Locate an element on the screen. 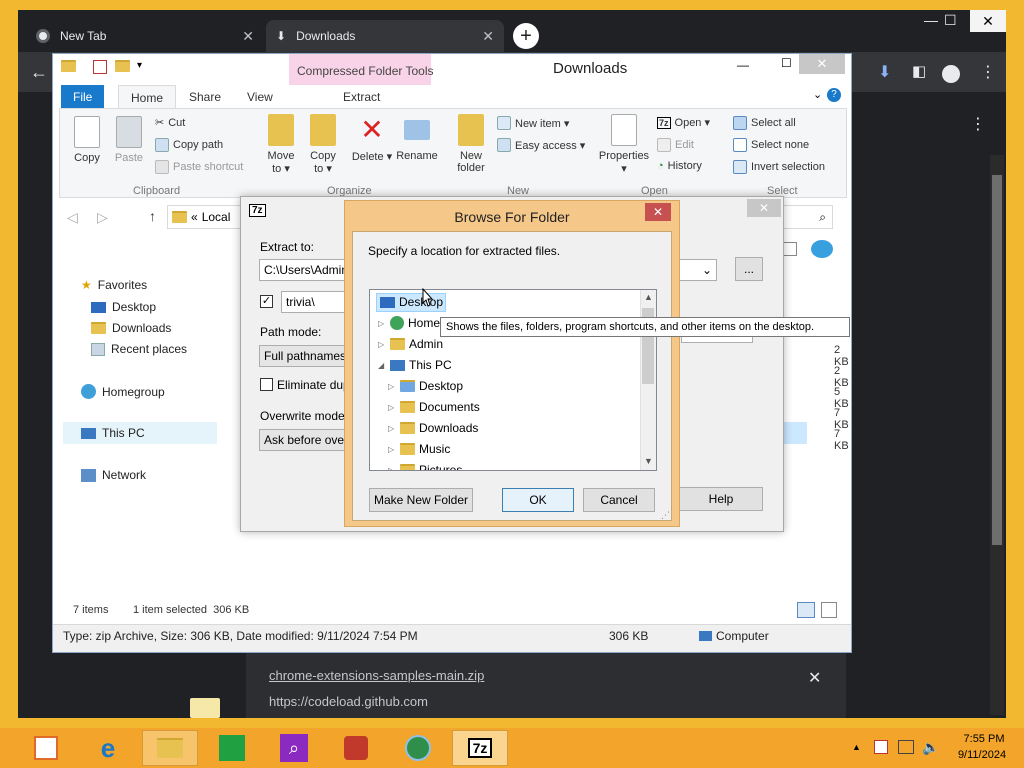  sidepanel-icon: ◧ is located at coordinates (919, 71).